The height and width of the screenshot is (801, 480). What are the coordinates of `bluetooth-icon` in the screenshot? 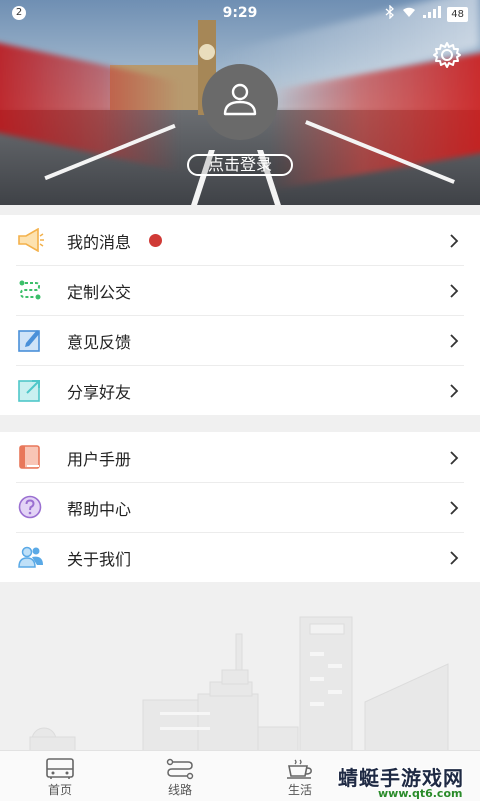 It's located at (390, 13).